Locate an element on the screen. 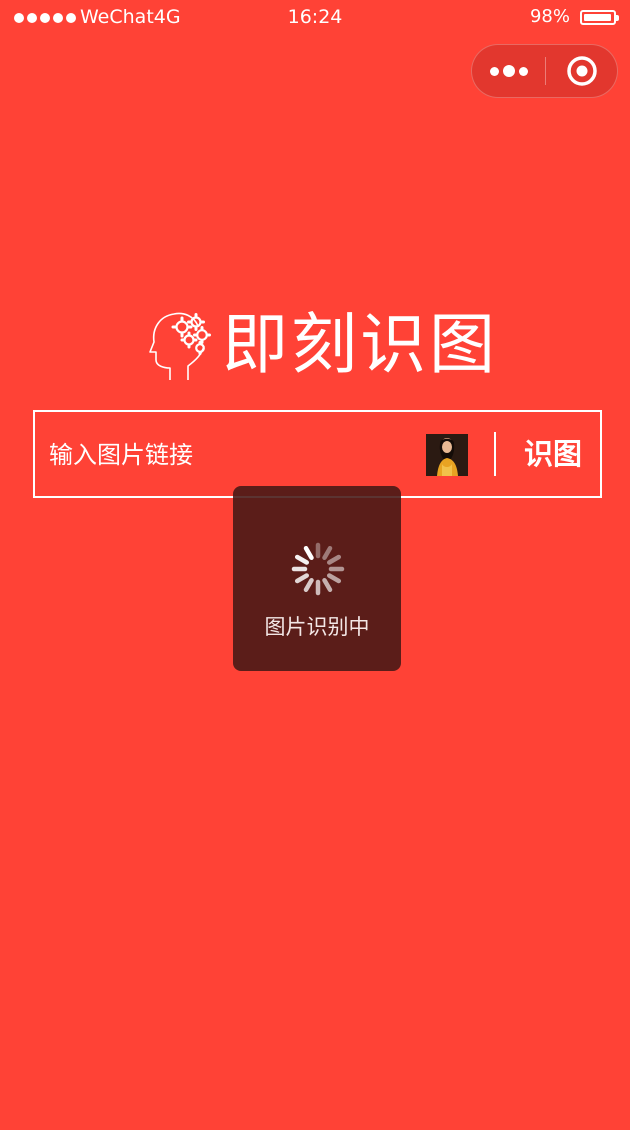 This screenshot has width=630, height=1130. image-thumbnail is located at coordinates (447, 455).